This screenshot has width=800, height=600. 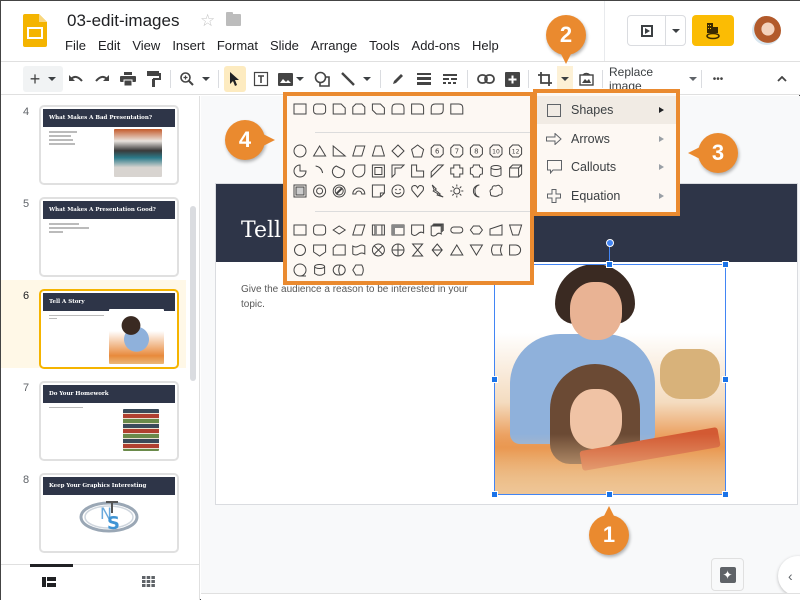 I want to click on shape-option-diamond, so click(x=398, y=151).